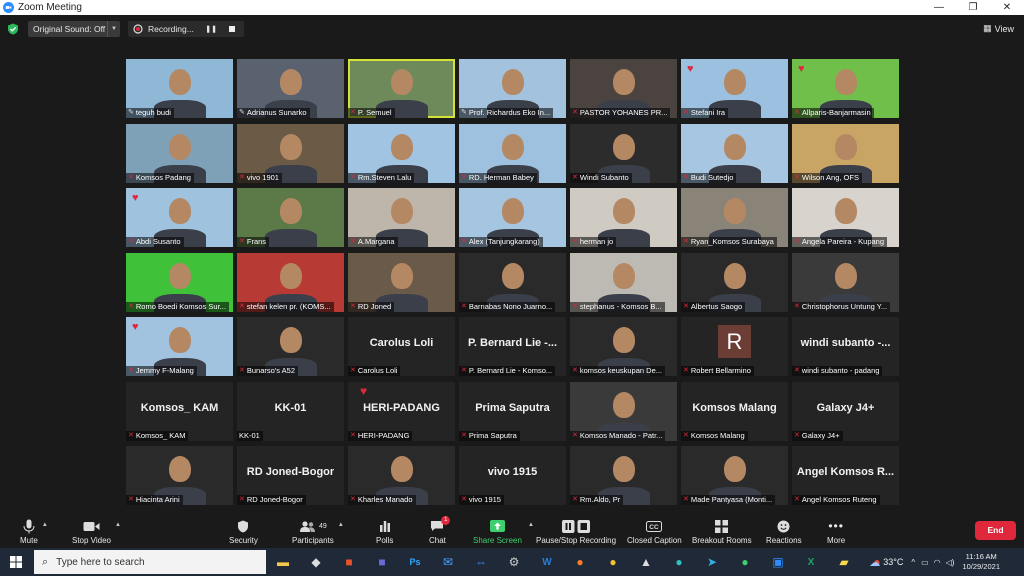 Image resolution: width=1024 pixels, height=576 pixels. I want to click on participant-tile: ✕ Albertus Saogo, so click(734, 282).